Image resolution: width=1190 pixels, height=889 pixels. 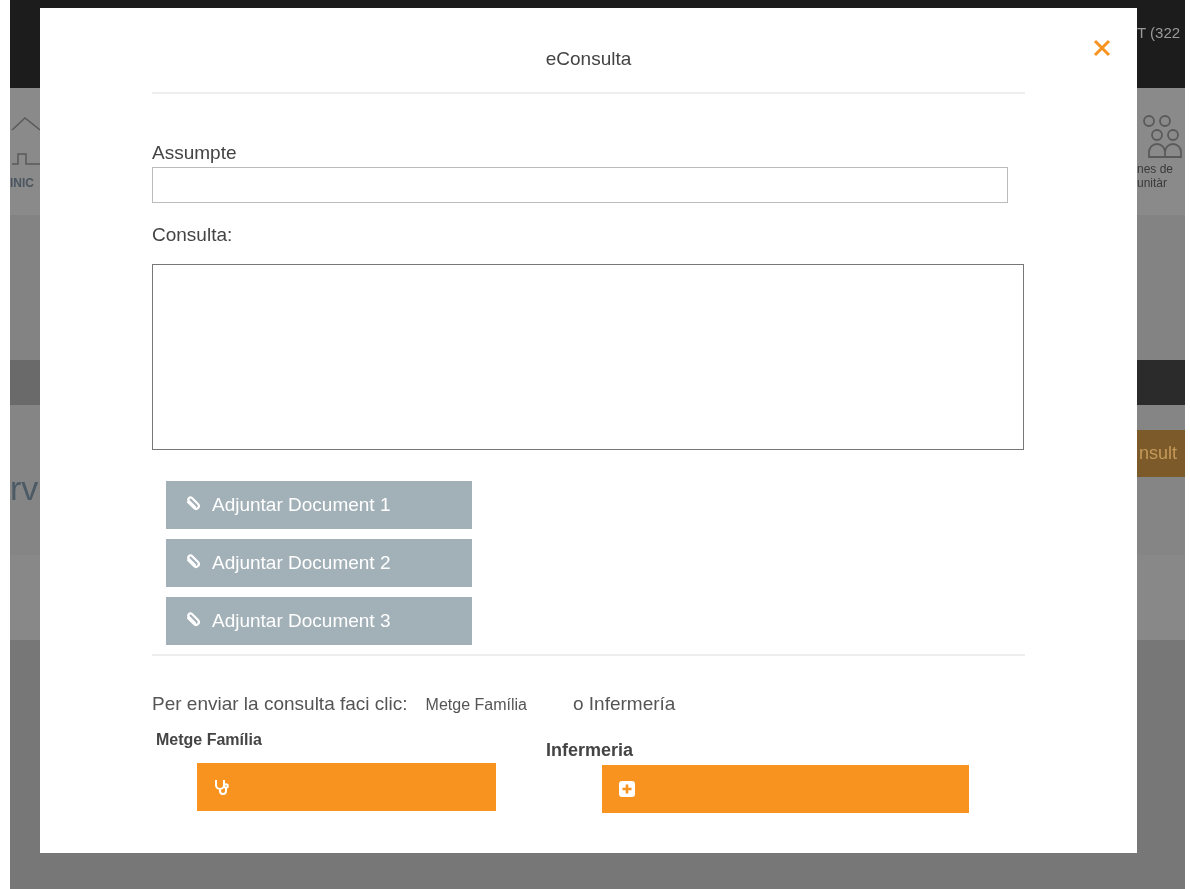 What do you see at coordinates (580, 185) in the screenshot?
I see `subject-field` at bounding box center [580, 185].